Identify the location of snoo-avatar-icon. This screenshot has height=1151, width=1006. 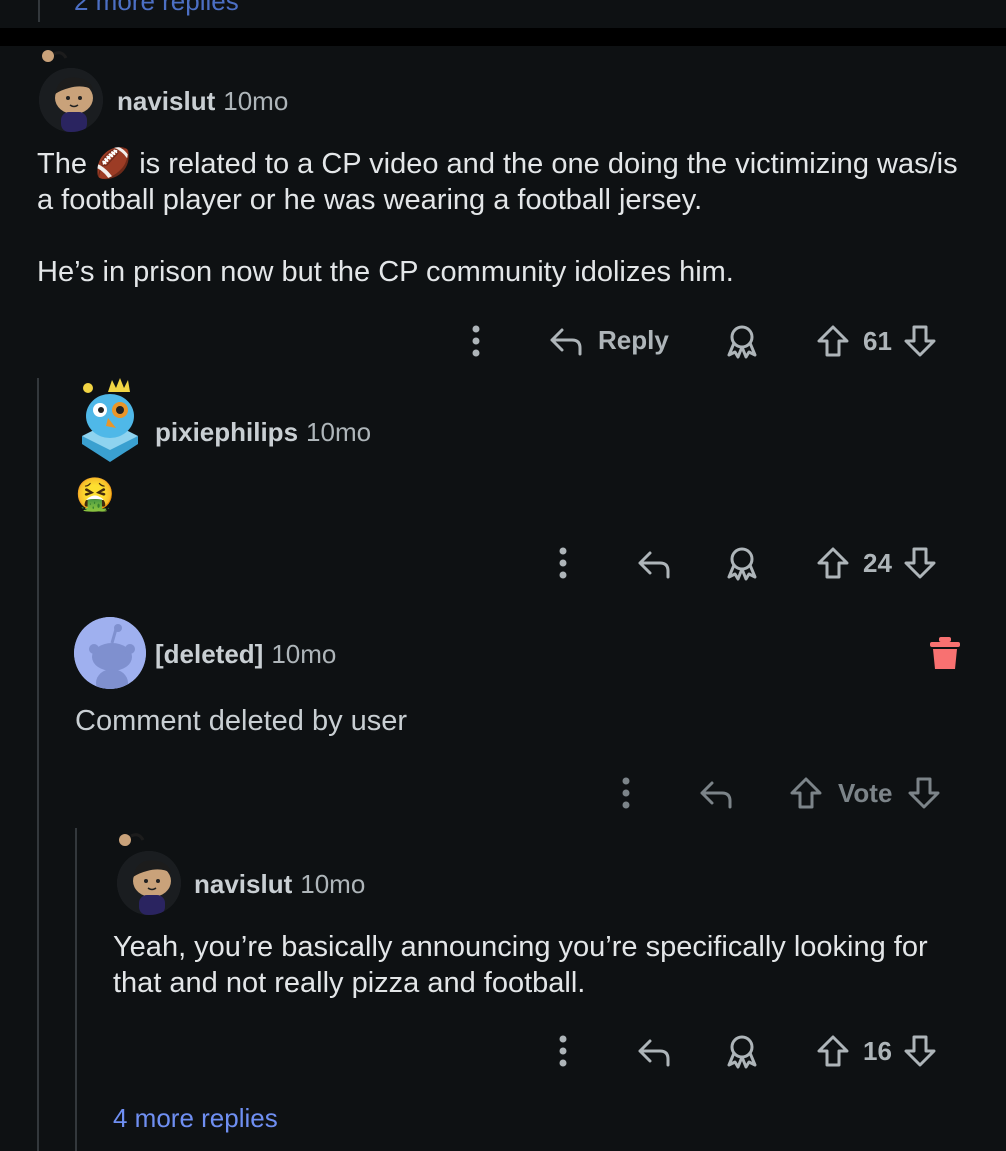
(149, 883).